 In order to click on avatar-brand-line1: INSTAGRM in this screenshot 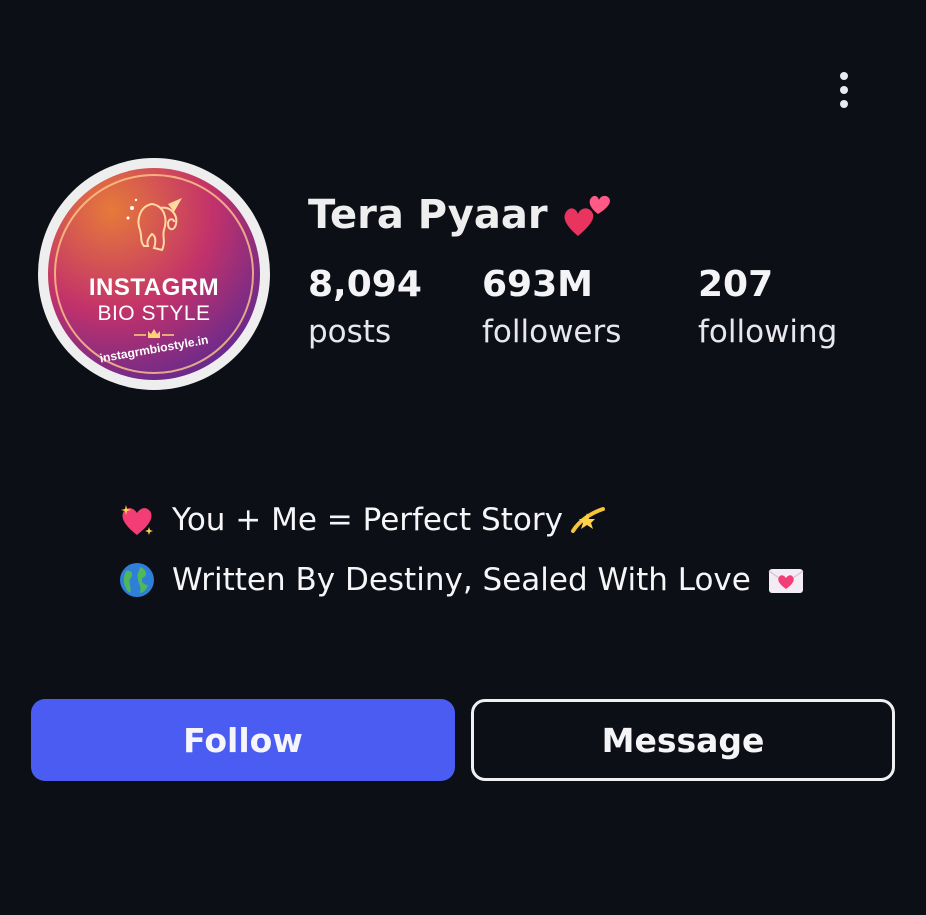, I will do `click(154, 287)`.